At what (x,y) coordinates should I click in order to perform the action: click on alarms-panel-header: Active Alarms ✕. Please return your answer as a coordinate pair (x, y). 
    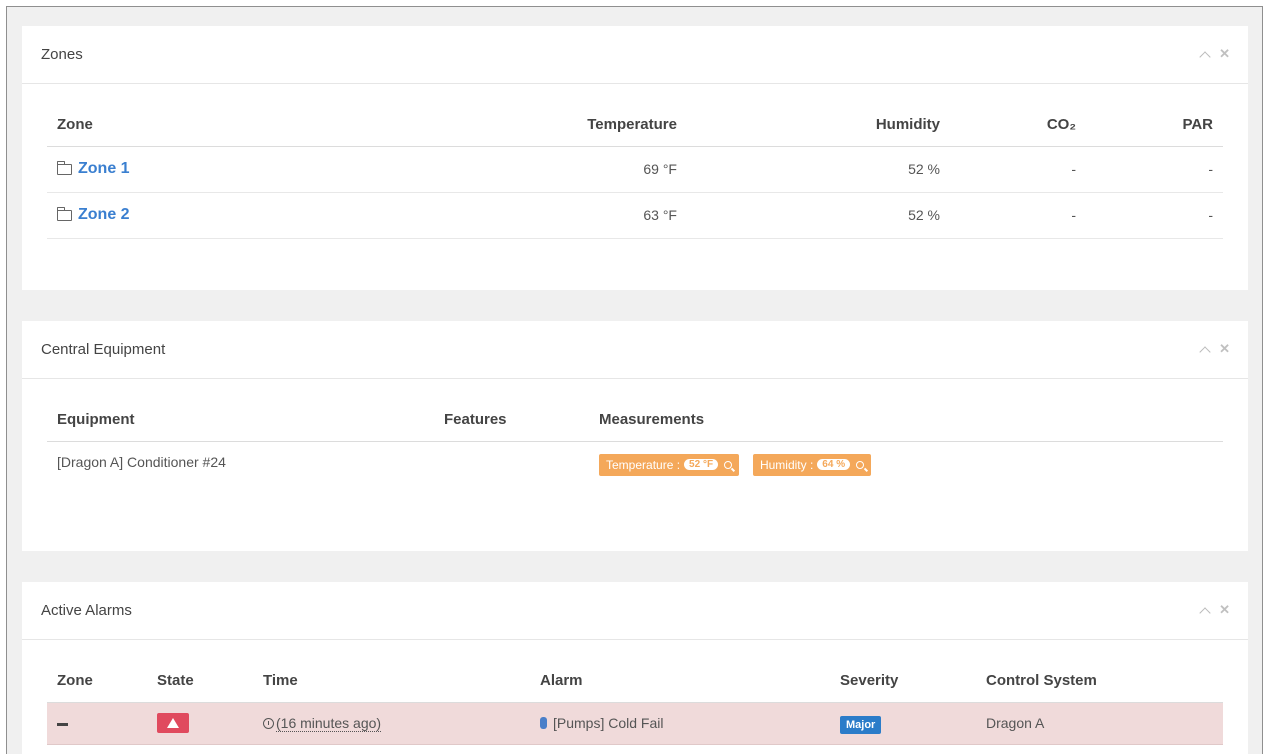
    Looking at the image, I should click on (635, 611).